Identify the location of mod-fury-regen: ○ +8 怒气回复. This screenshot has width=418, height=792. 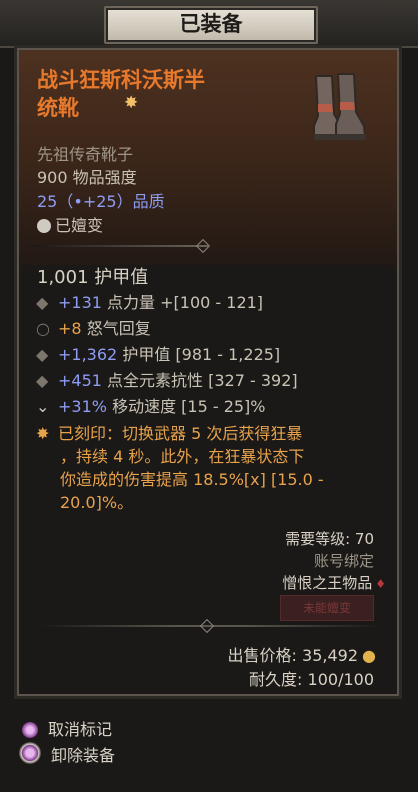
(93, 327).